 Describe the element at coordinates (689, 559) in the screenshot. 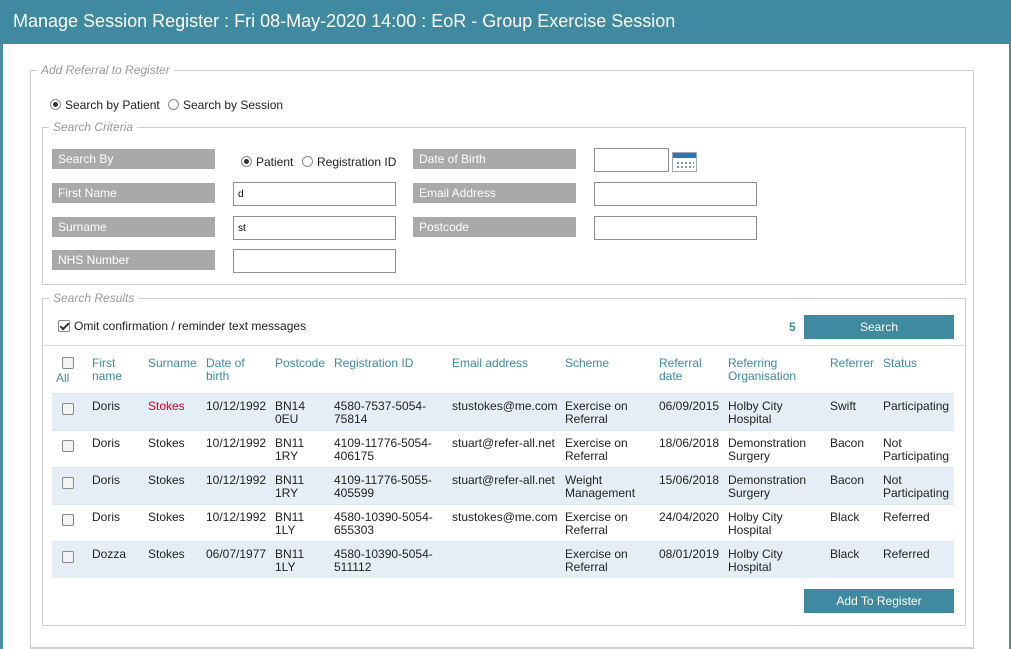

I see `row-referral-date: 08/01/2019` at that location.